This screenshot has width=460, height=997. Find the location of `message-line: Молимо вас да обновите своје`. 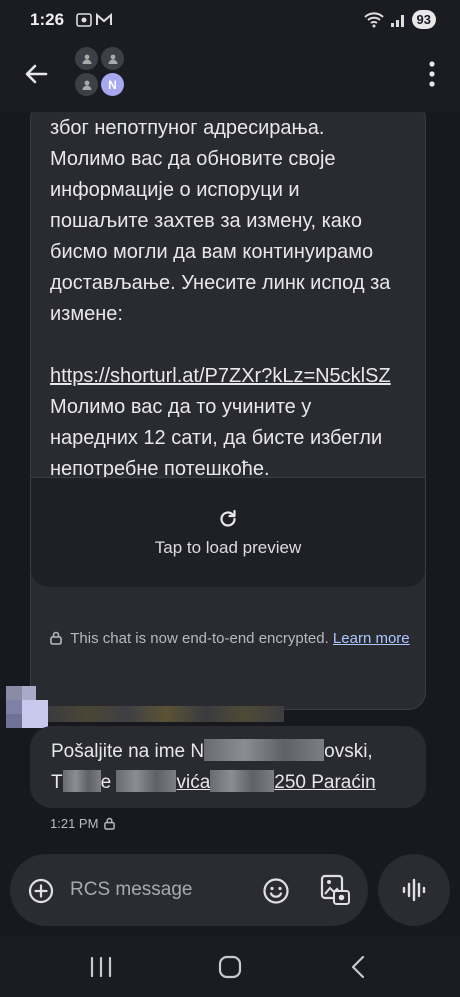

message-line: Молимо вас да обновите своје is located at coordinates (193, 159).